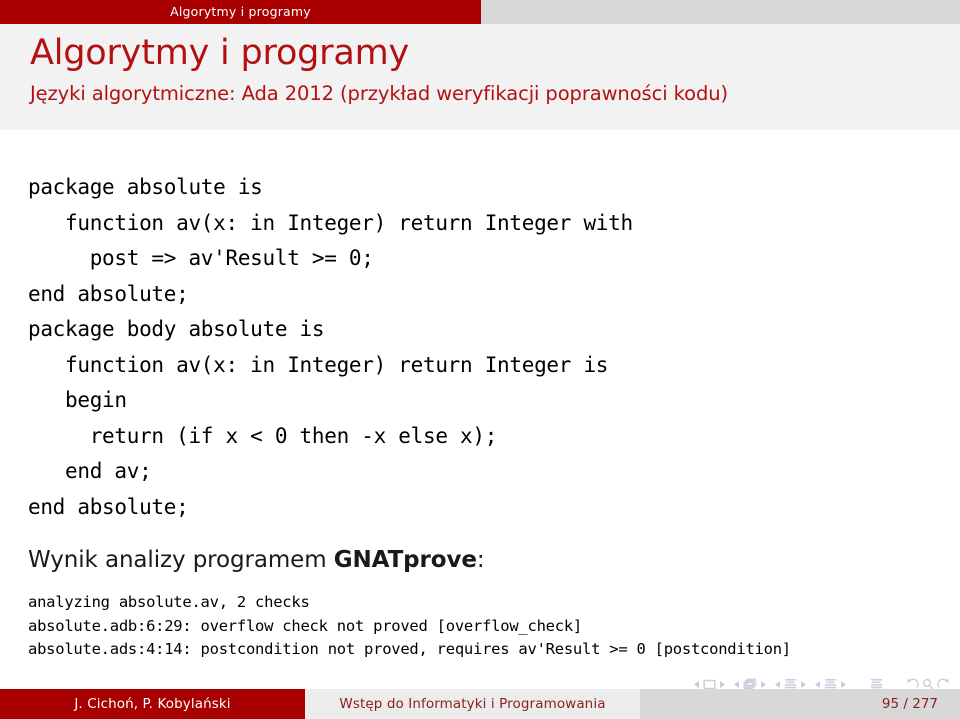  Describe the element at coordinates (777, 684) in the screenshot. I see `subsection-prev-icon` at that location.